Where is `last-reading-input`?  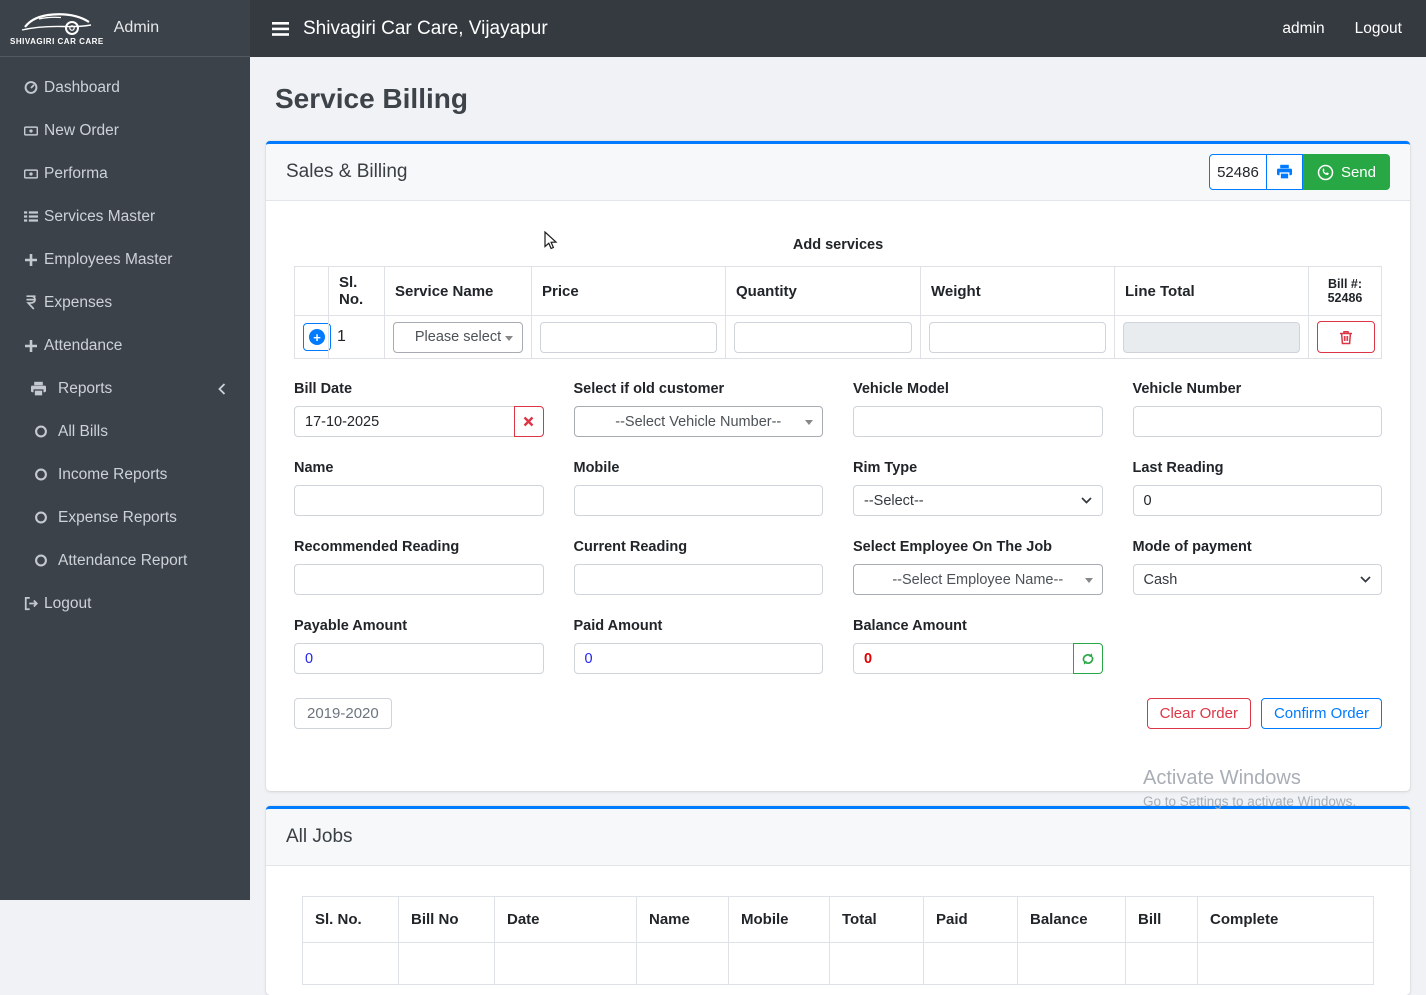
last-reading-input is located at coordinates (1257, 500).